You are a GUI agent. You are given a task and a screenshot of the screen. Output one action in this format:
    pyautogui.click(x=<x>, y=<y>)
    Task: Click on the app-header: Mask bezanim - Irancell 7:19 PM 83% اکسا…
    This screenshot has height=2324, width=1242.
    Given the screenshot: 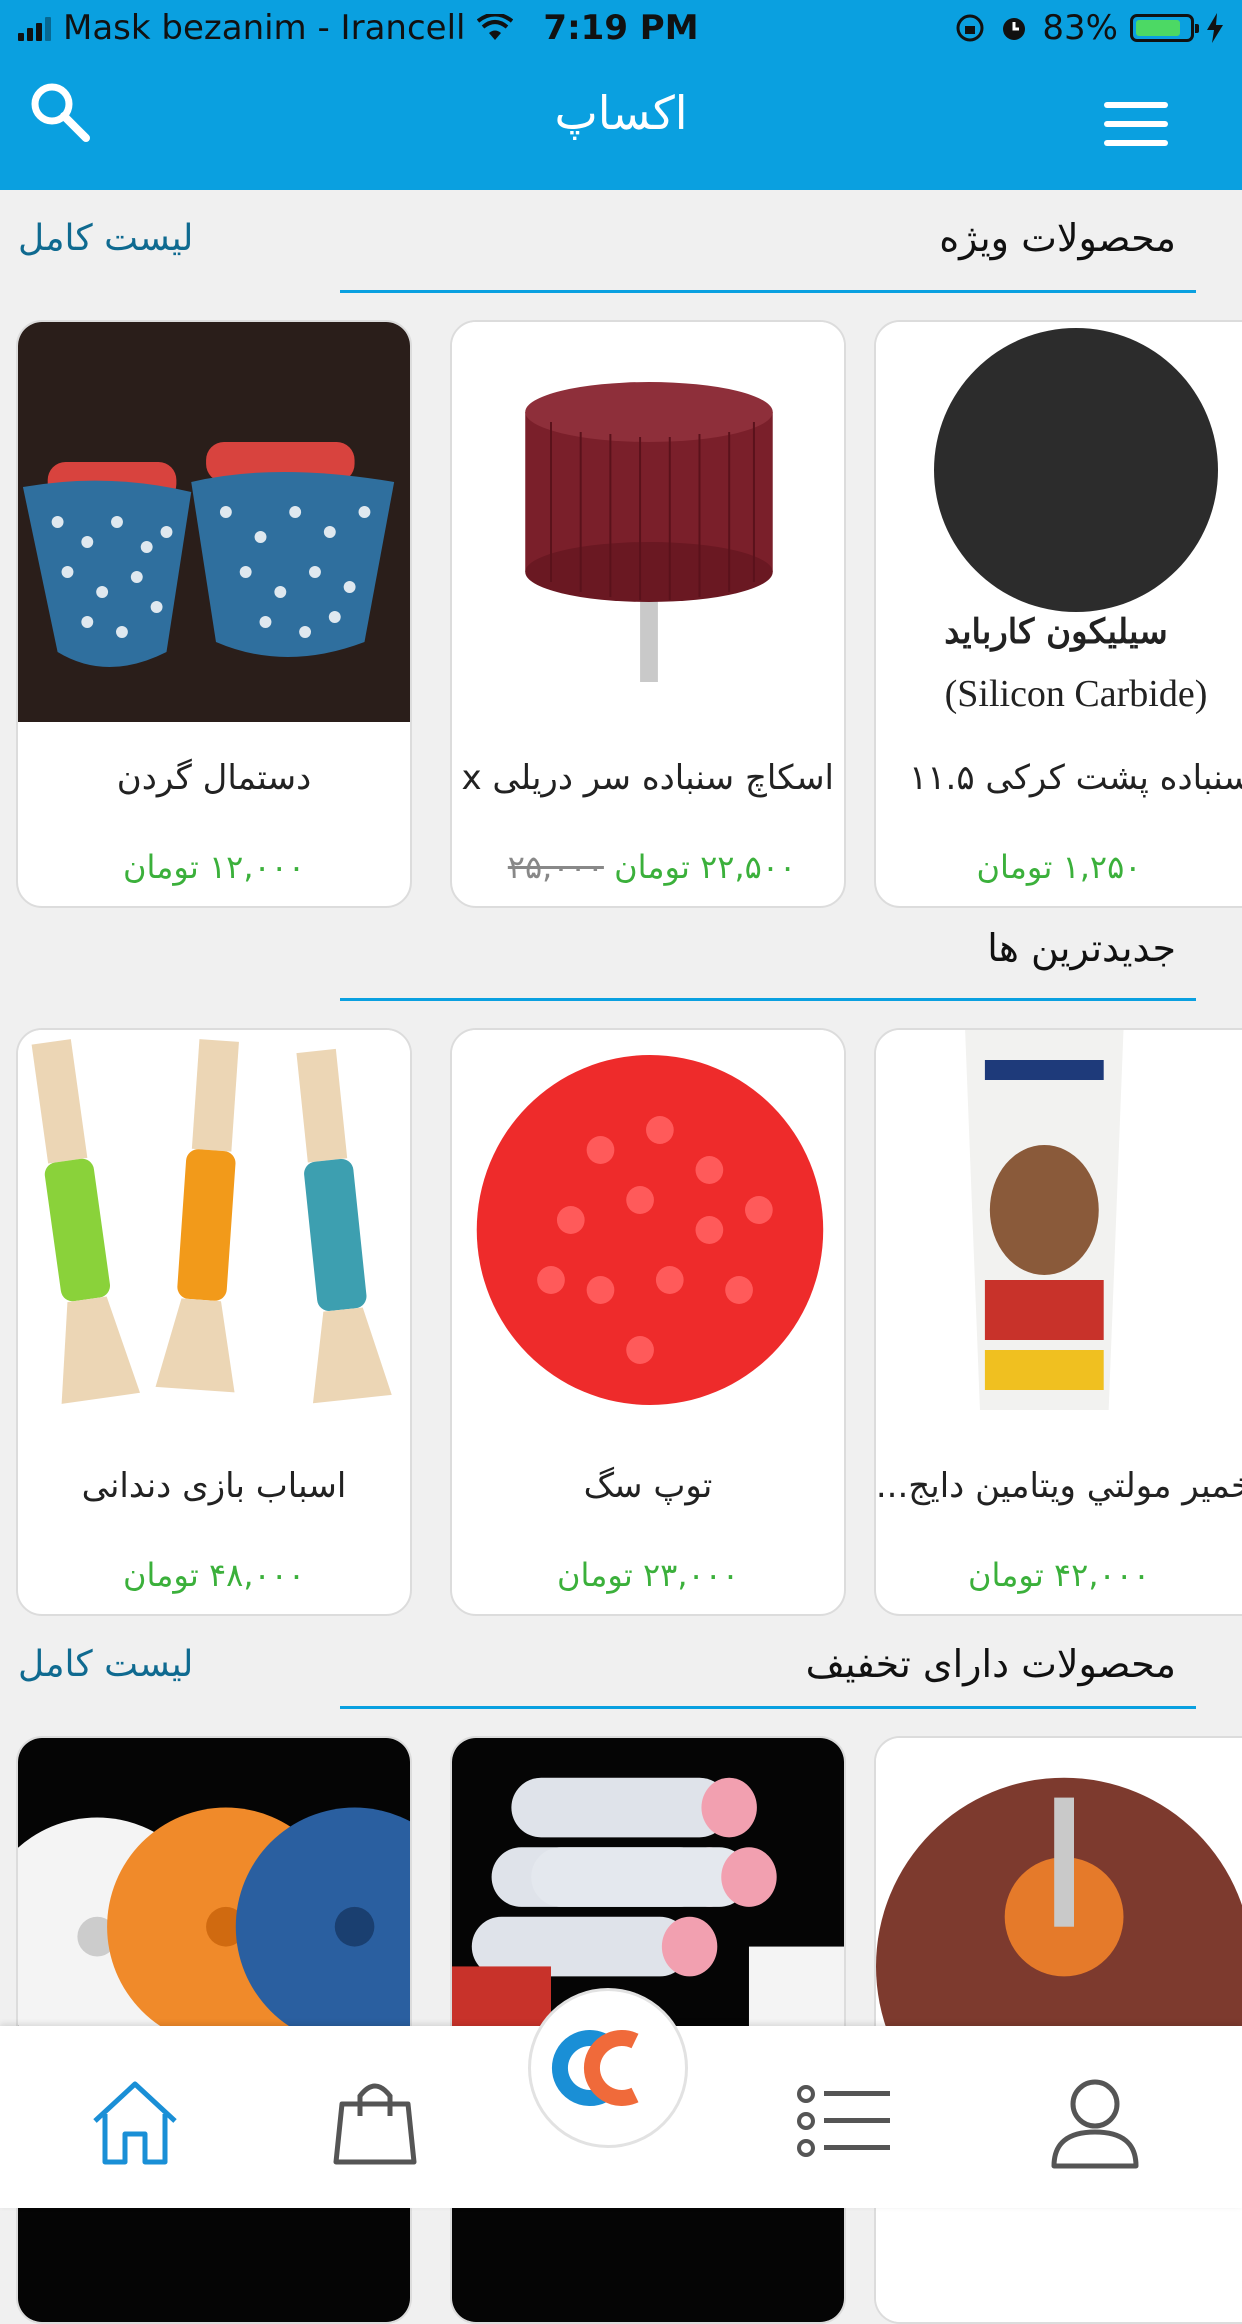 What is the action you would take?
    pyautogui.click(x=621, y=95)
    